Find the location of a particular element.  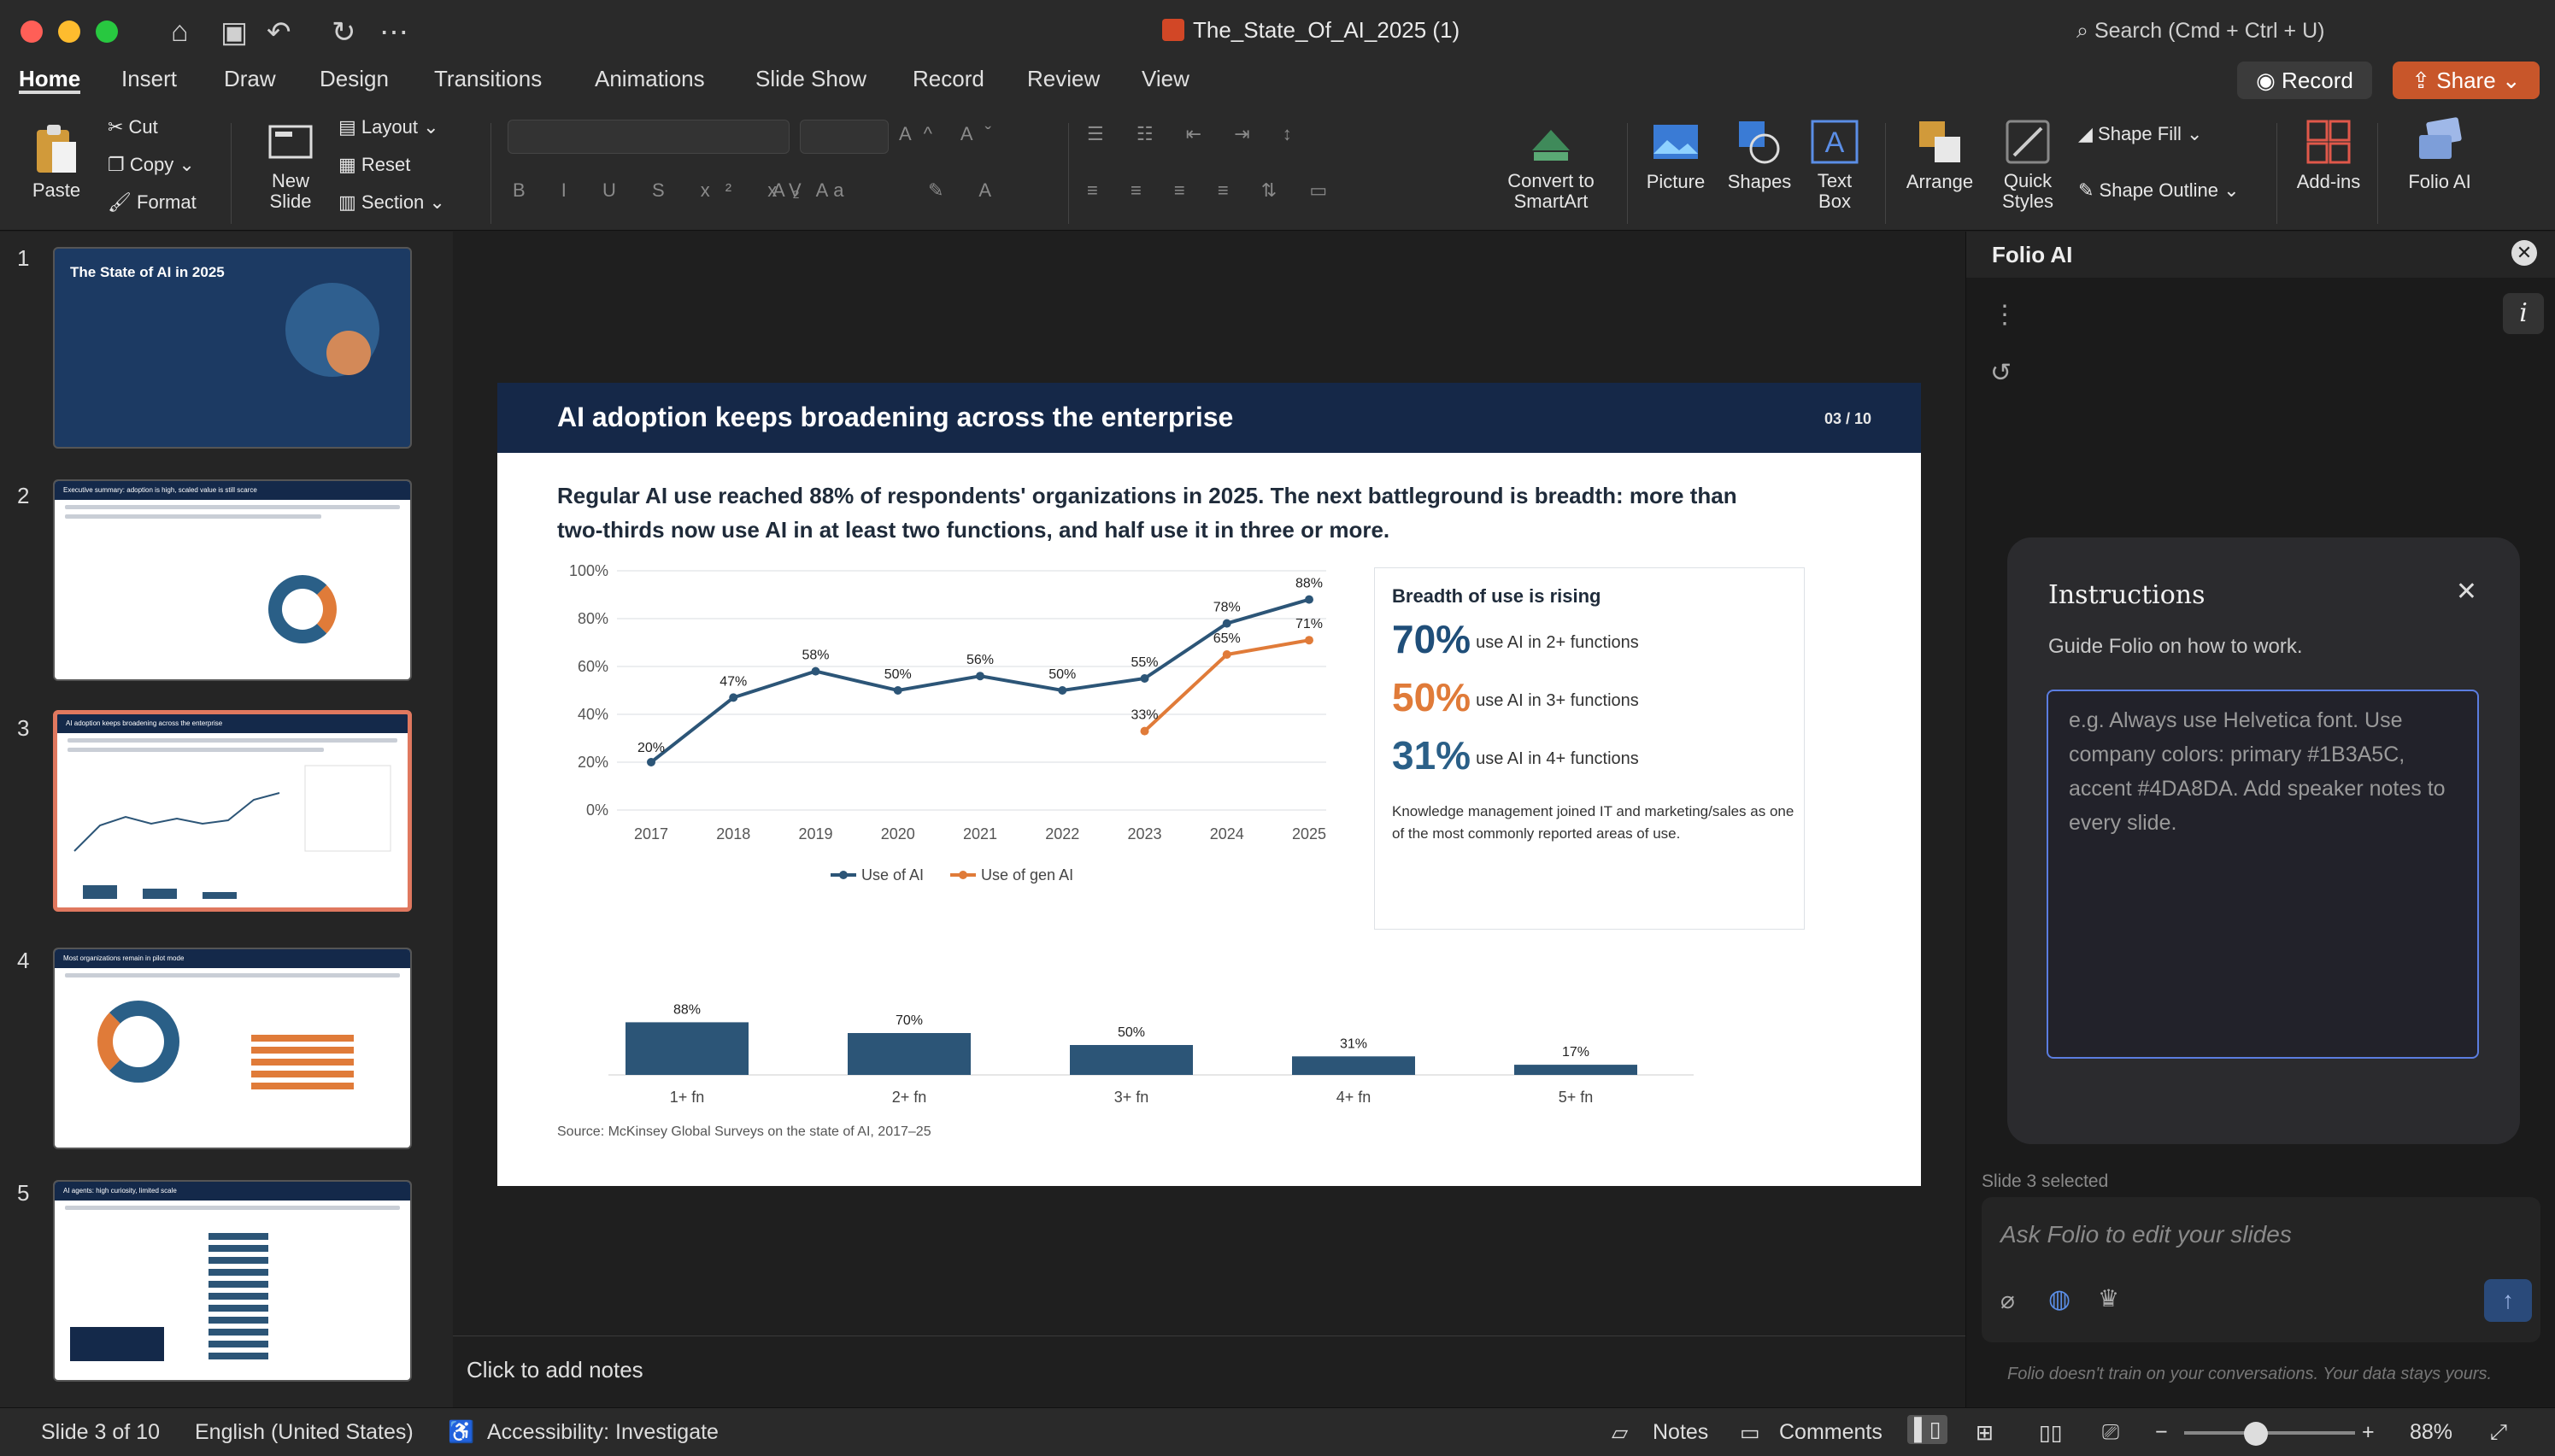

cut-button: ✂ Cut is located at coordinates (133, 127).